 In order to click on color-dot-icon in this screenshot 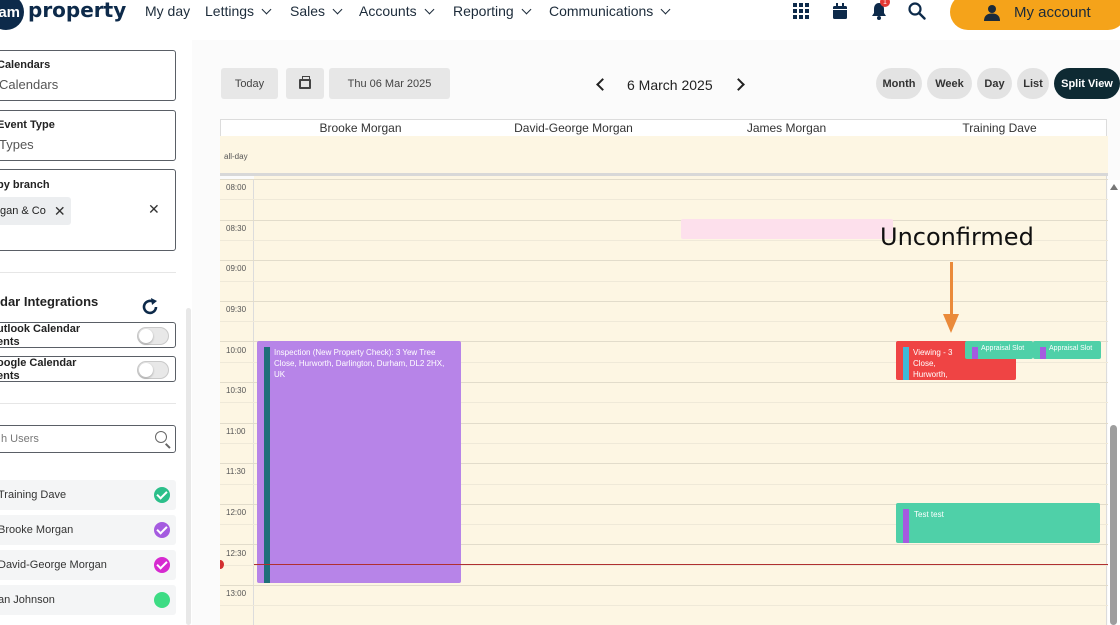, I will do `click(162, 600)`.